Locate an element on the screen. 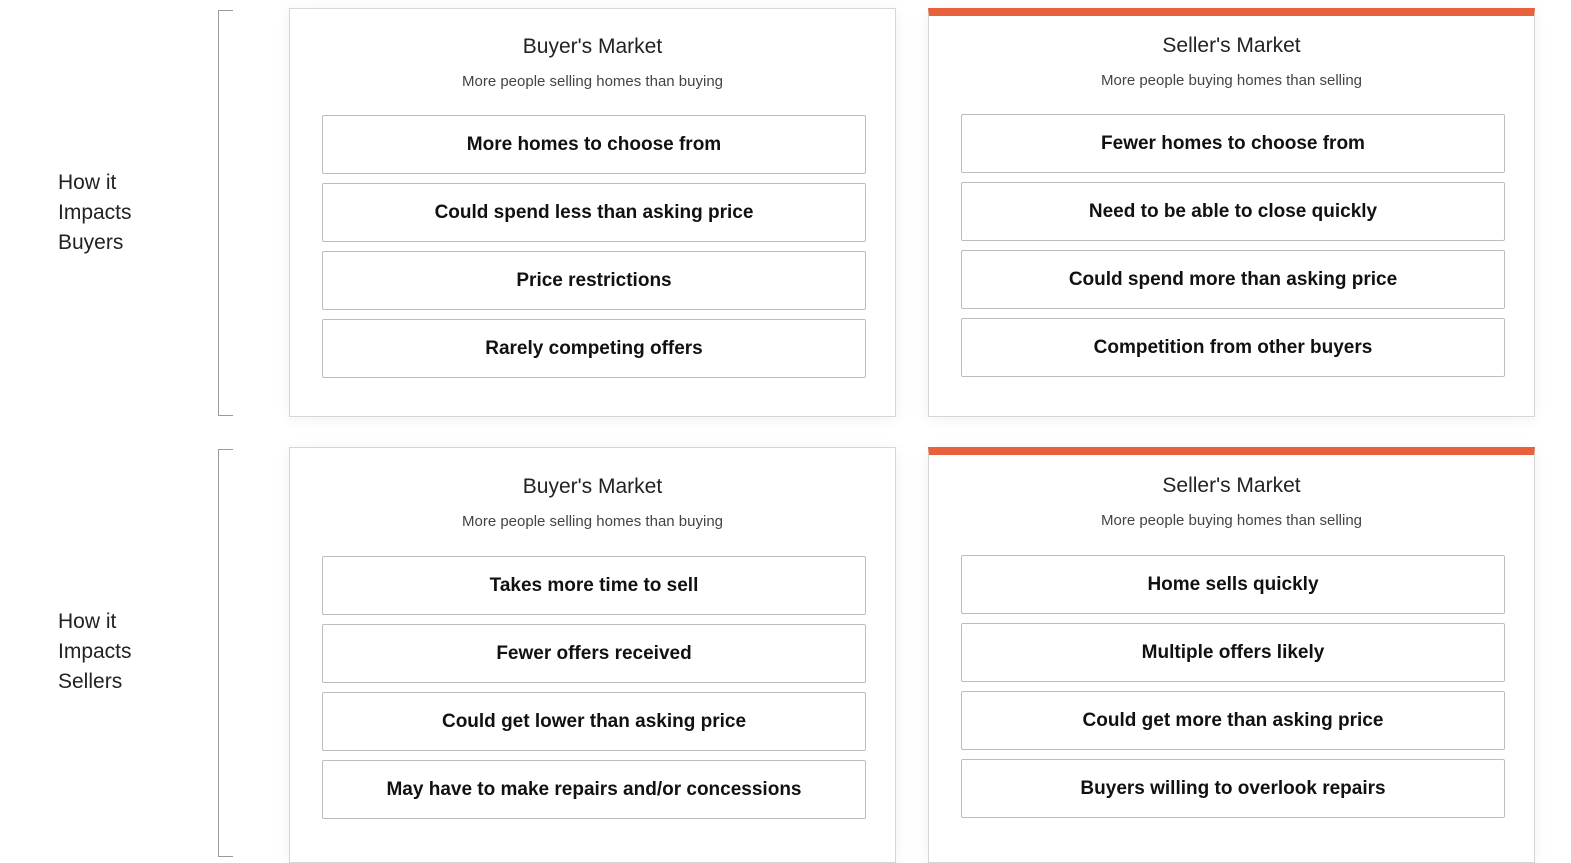 The width and height of the screenshot is (1571, 863). list-item: Takes more time to sell is located at coordinates (594, 585).